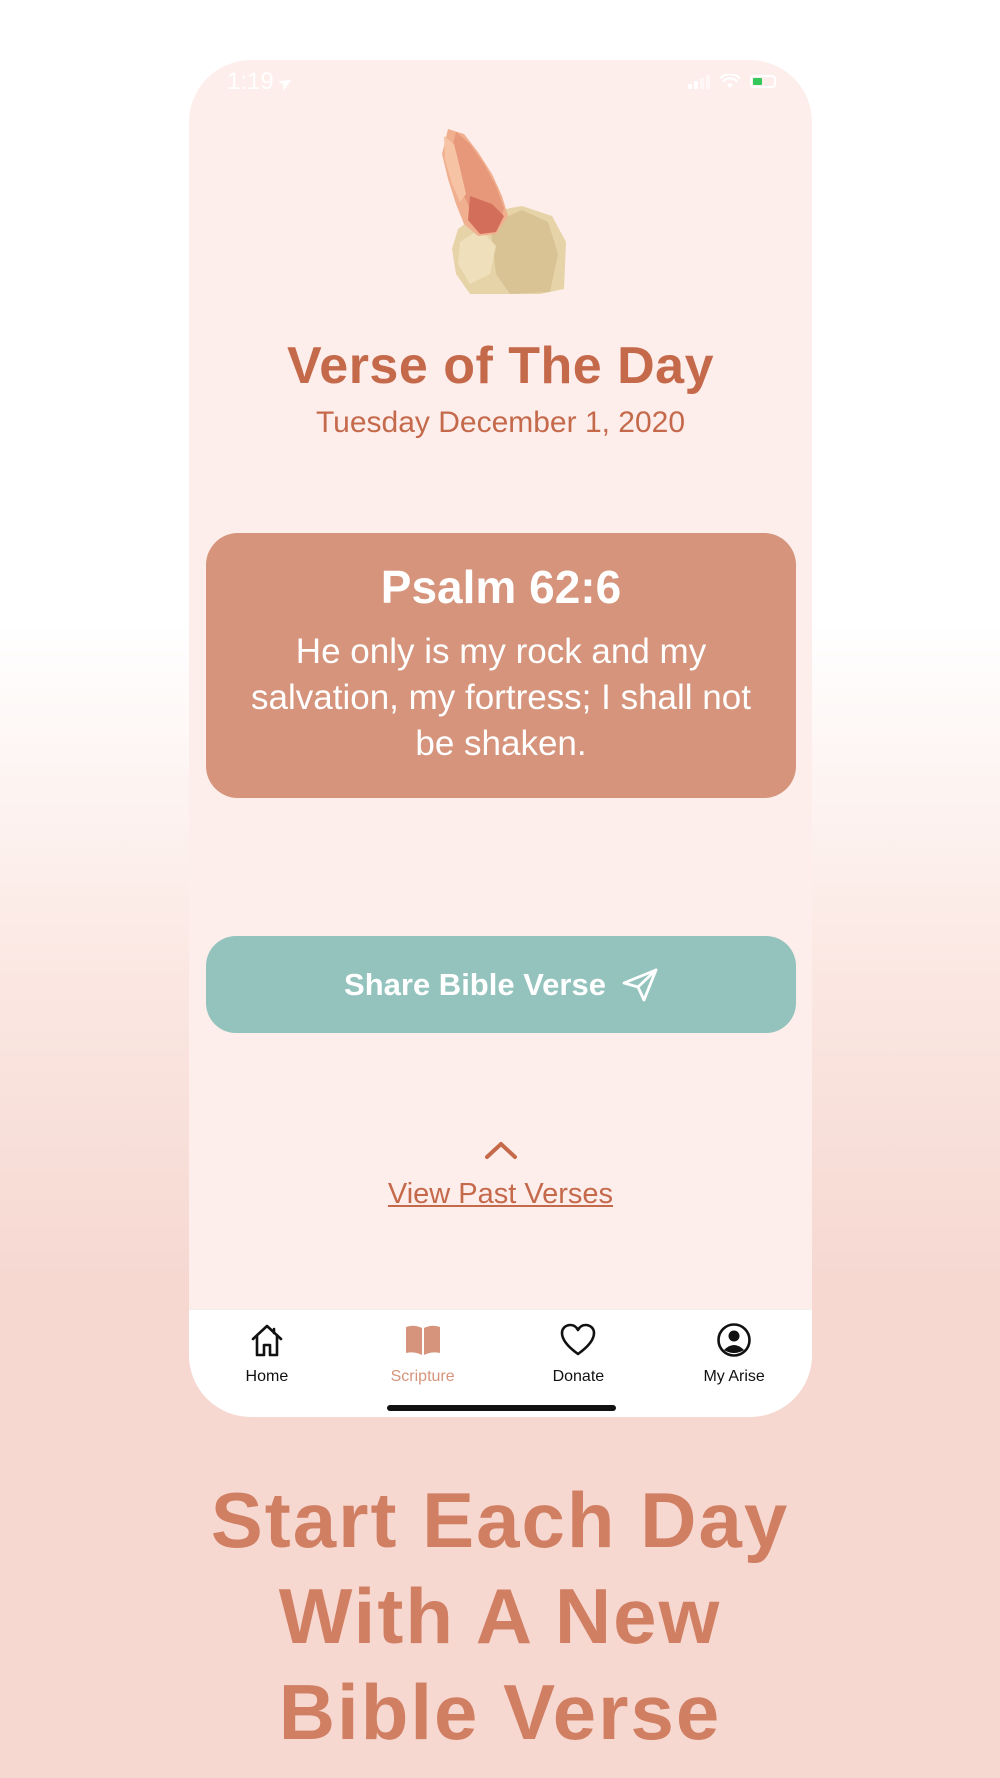  What do you see at coordinates (500, 422) in the screenshot?
I see `page-date: Tuesday December 1, 2020` at bounding box center [500, 422].